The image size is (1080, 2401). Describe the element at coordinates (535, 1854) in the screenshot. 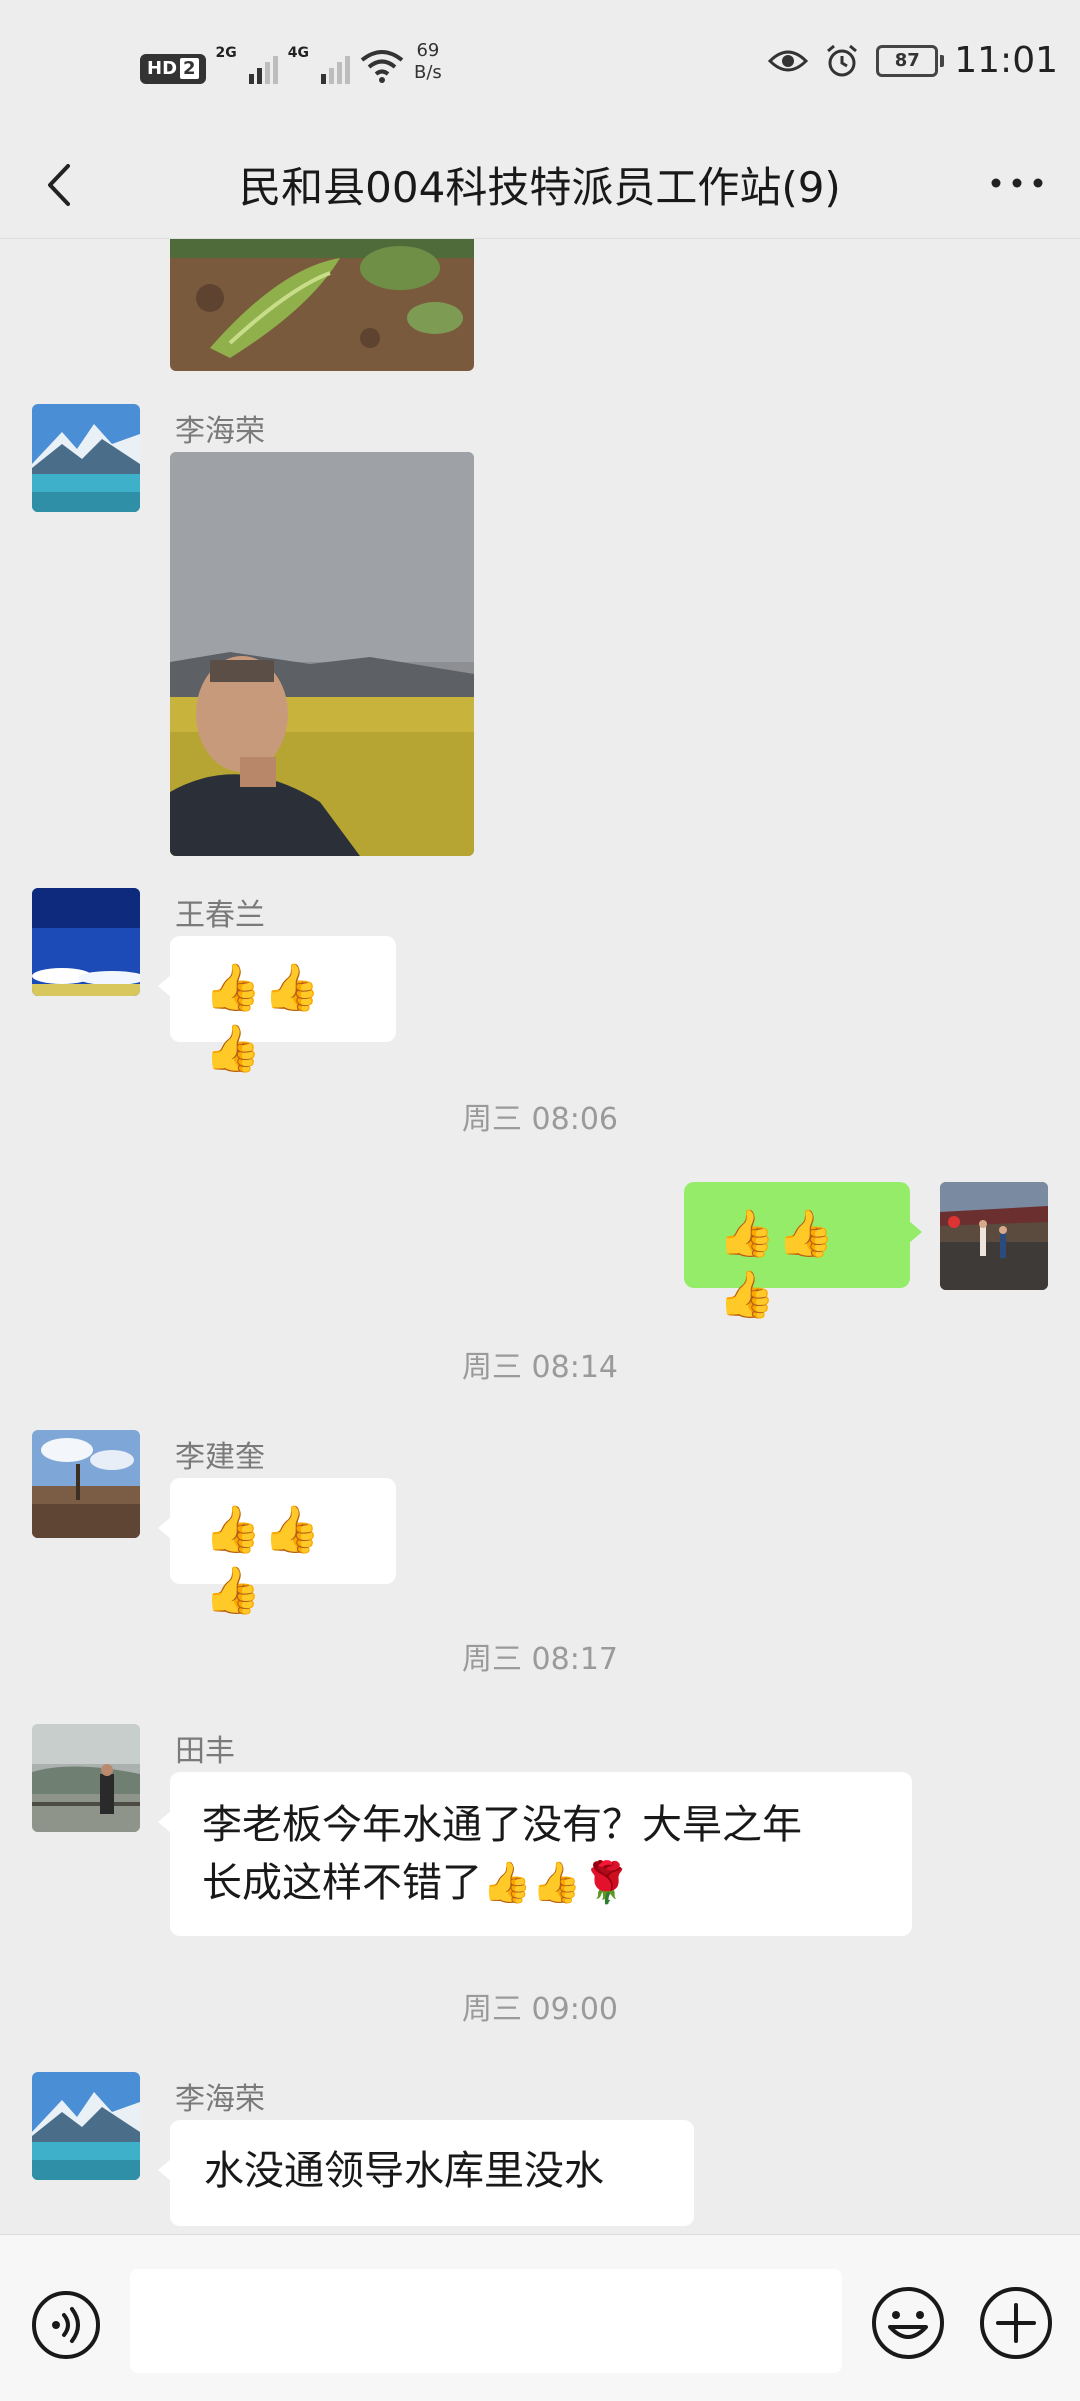

I see `message-bubble: 李老板今年水通了没有？大旱之年 长成这样不错了👍👍🌹` at that location.